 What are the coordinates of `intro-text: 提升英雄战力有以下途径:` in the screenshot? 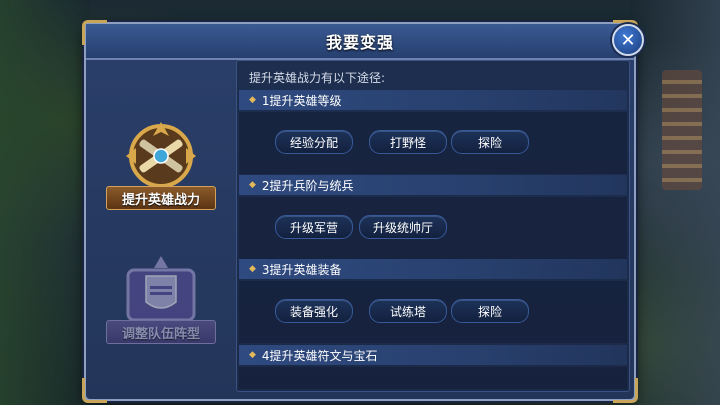 It's located at (317, 78).